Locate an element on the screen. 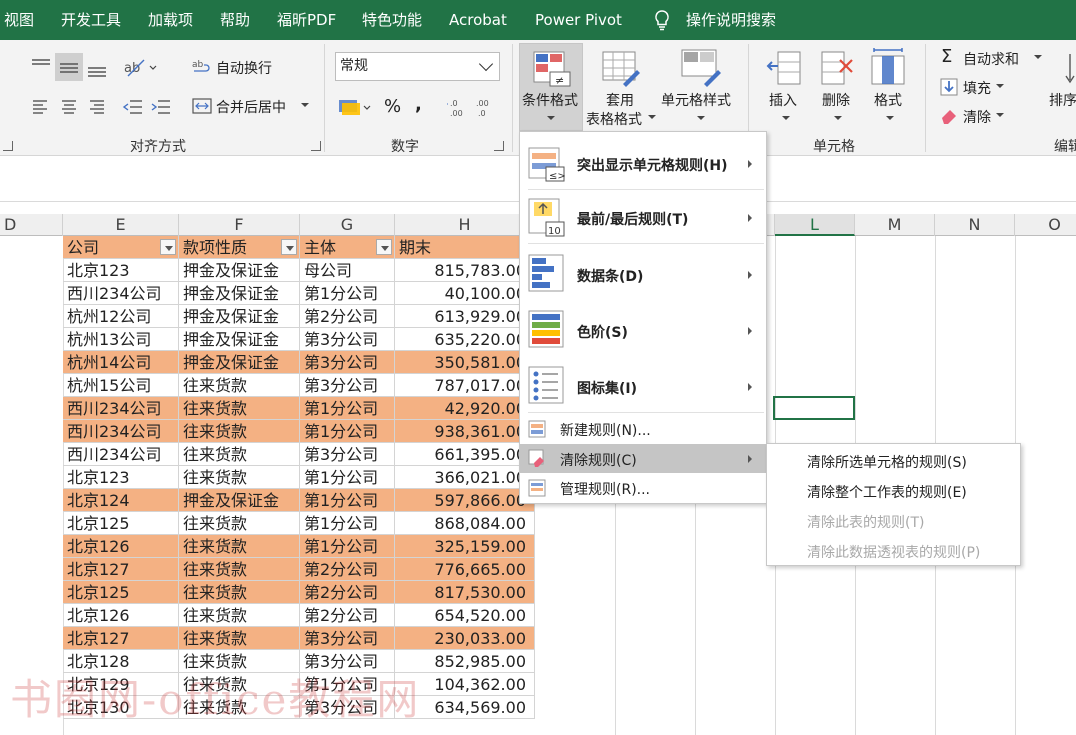  cell-company: 杭州13公司 is located at coordinates (121, 339).